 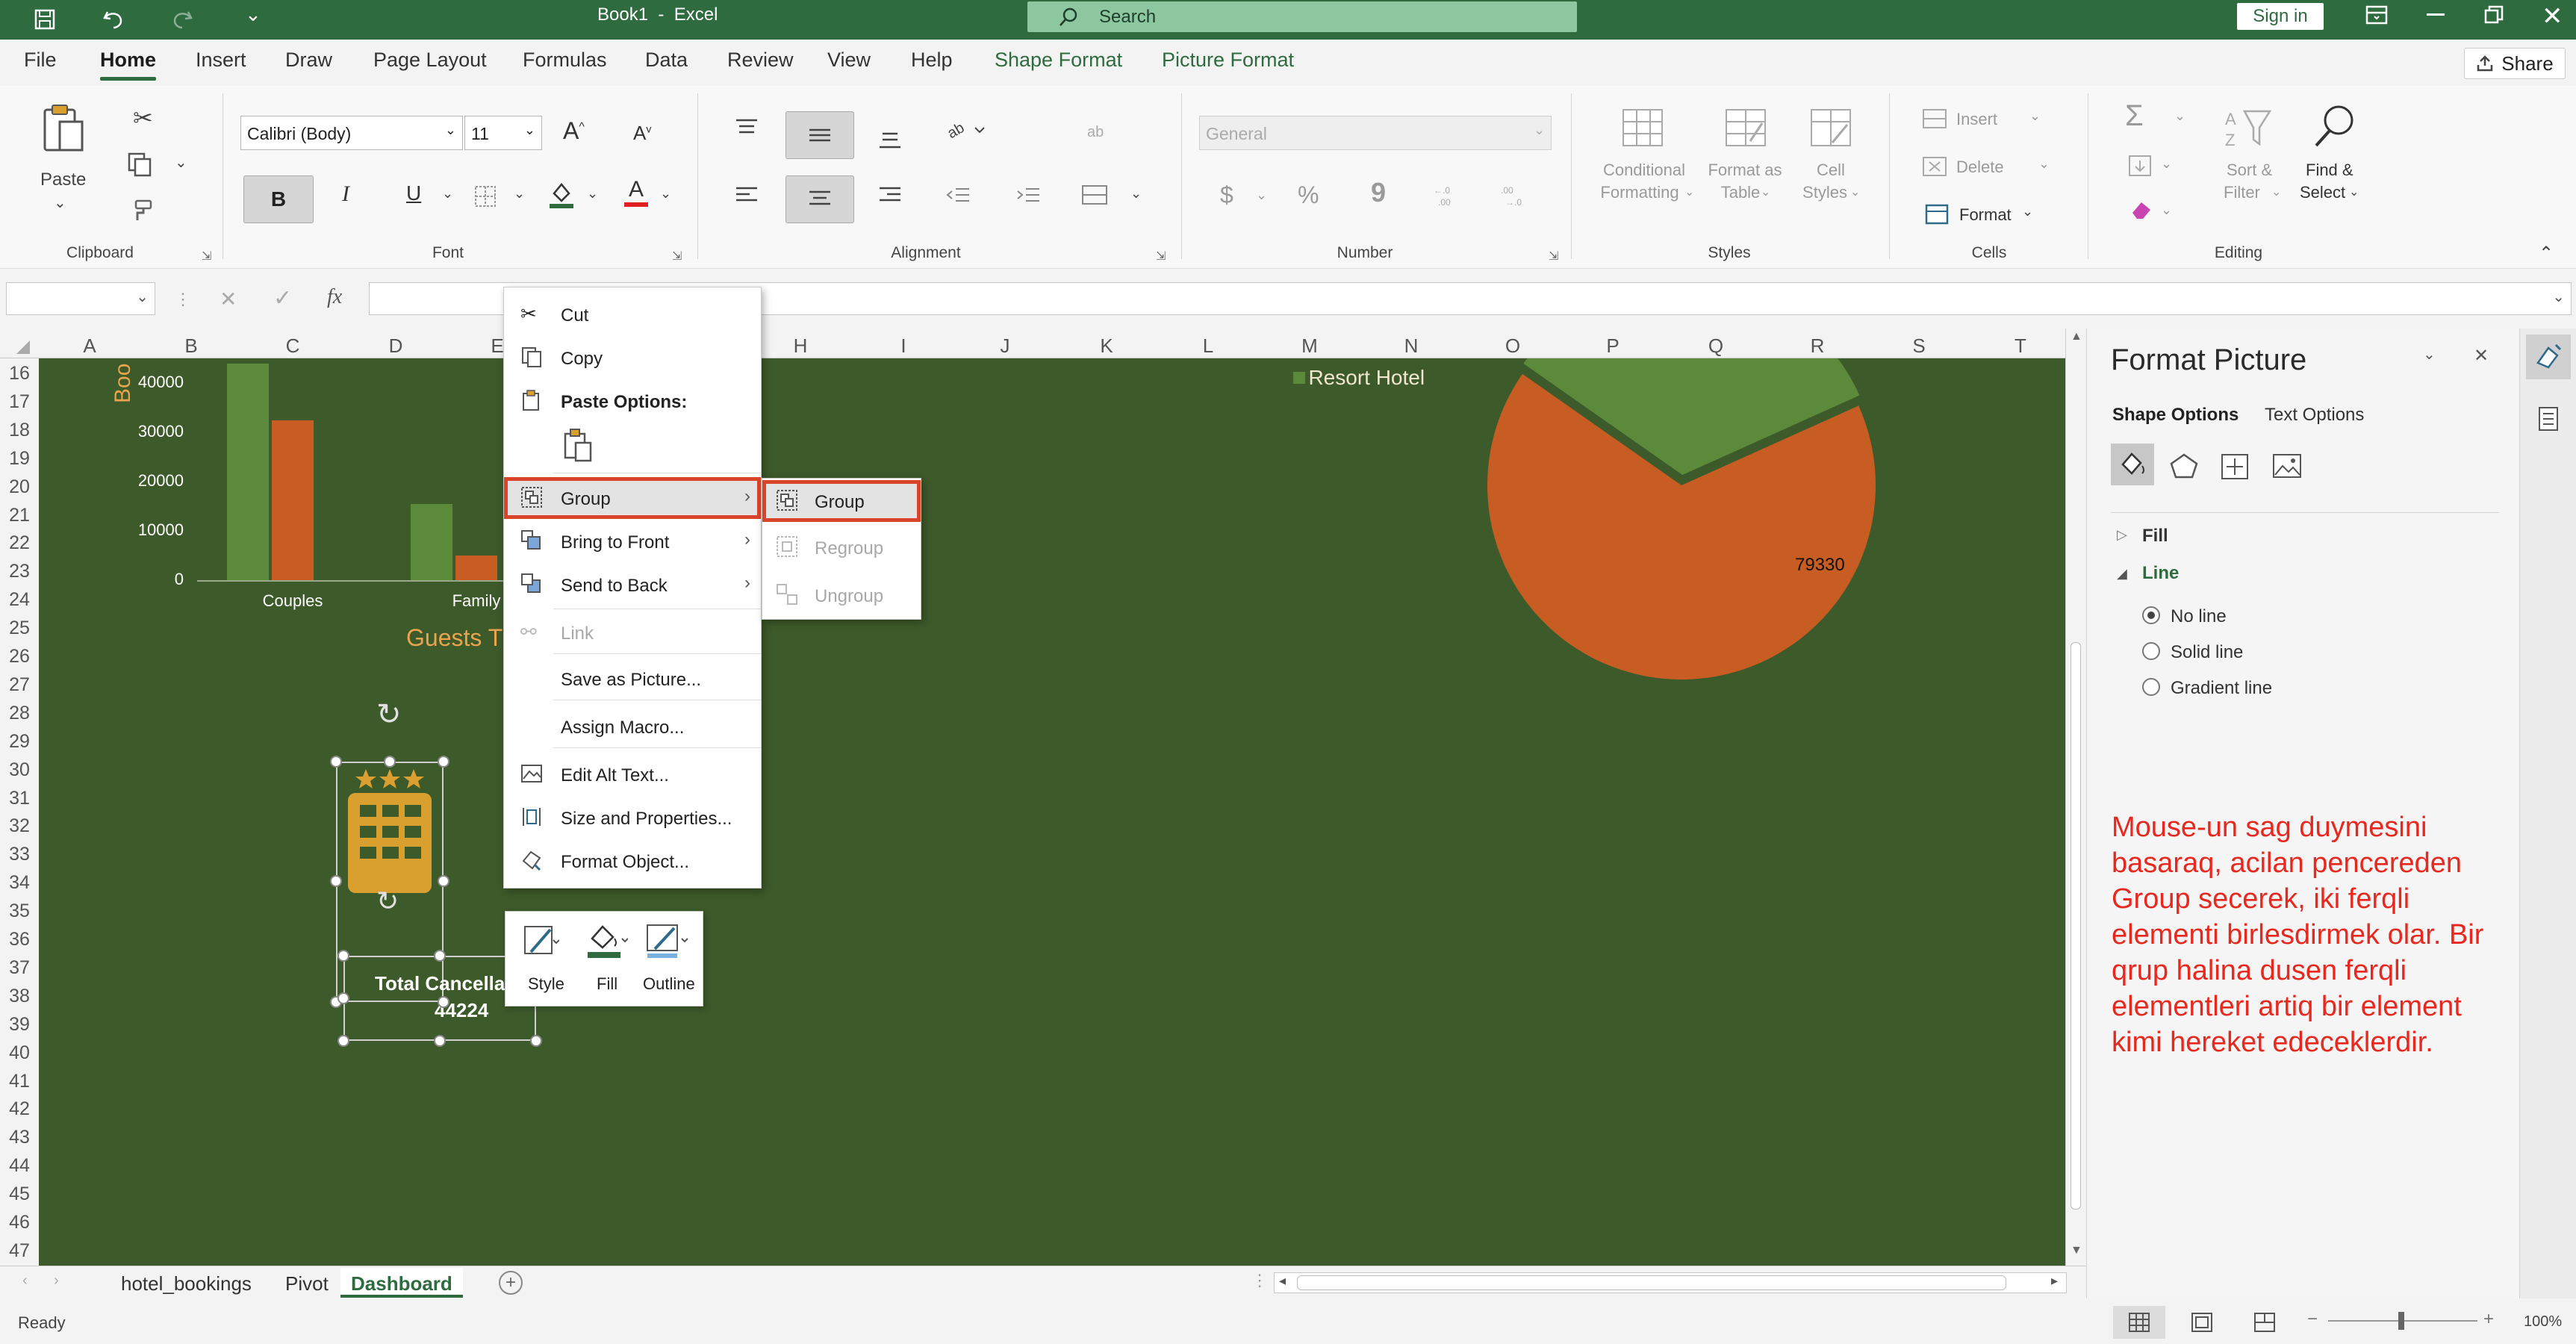 I want to click on restore-icon, so click(x=2493, y=14).